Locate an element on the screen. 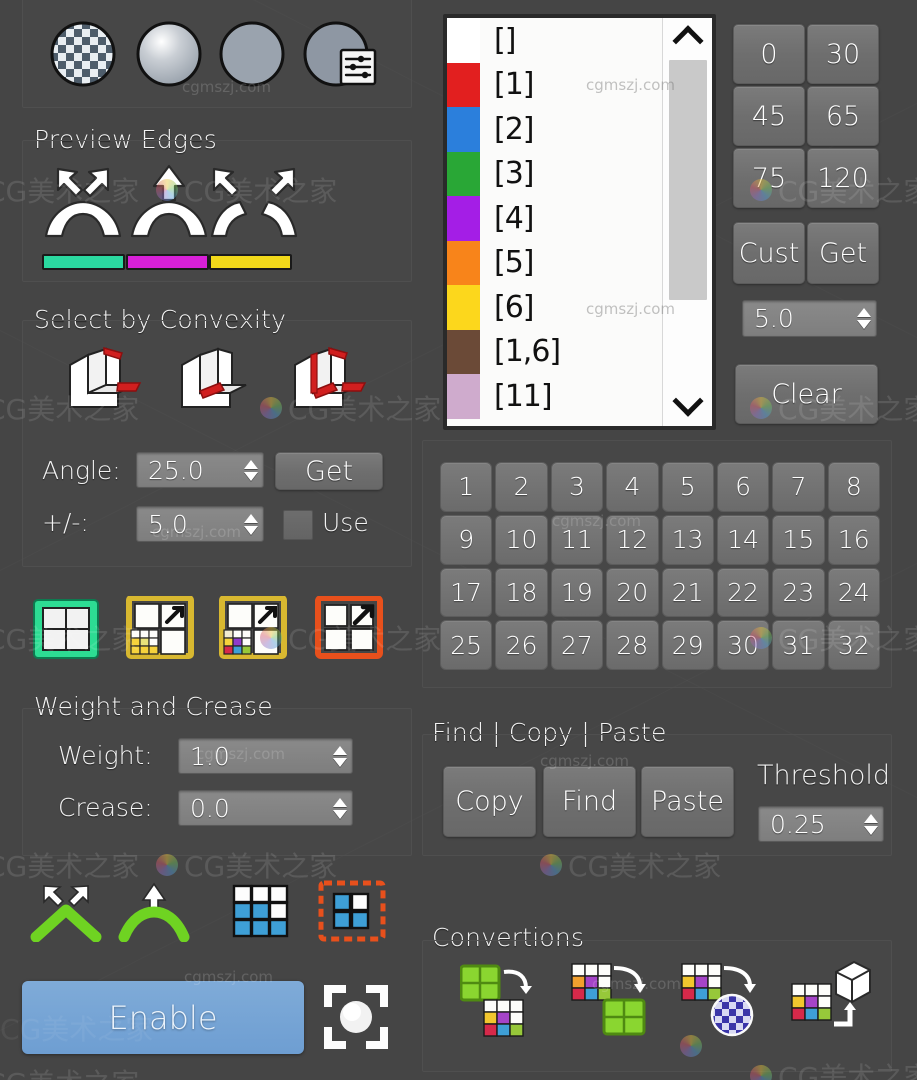  angle-step-down-icon is located at coordinates (251, 476).